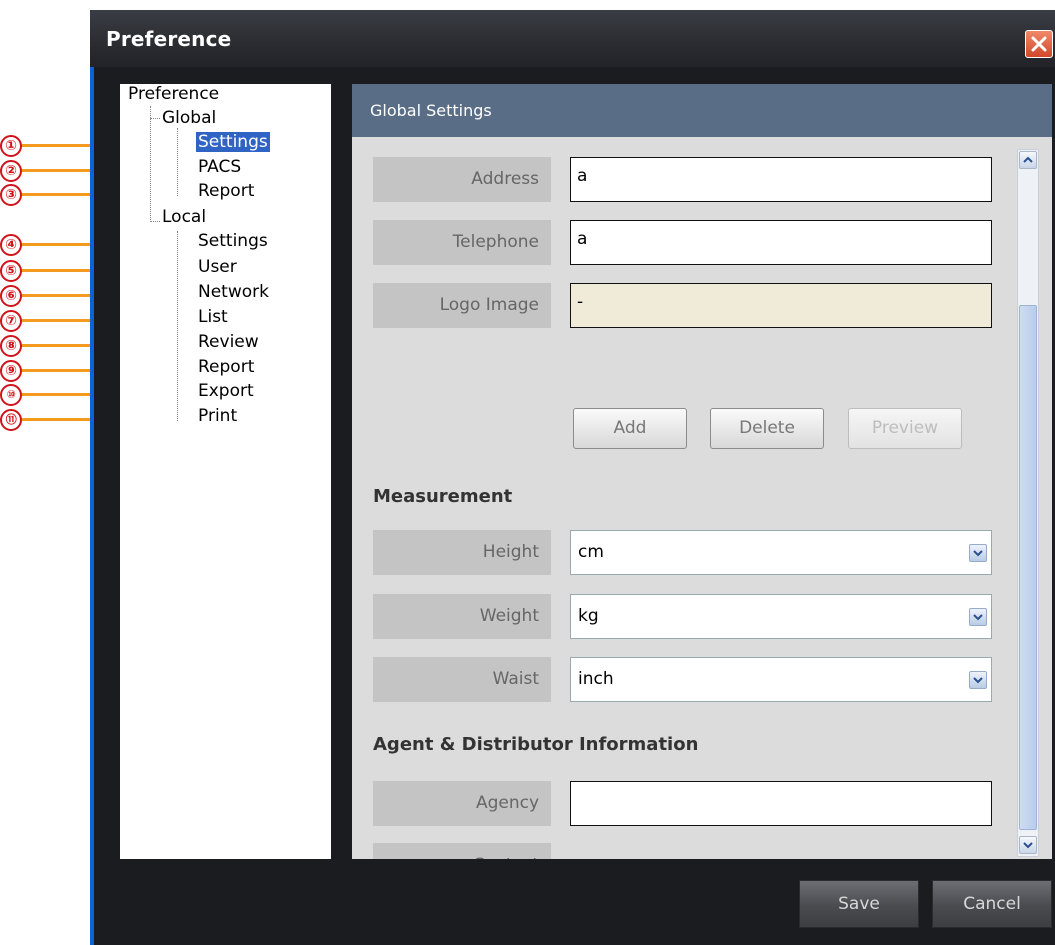 The height and width of the screenshot is (945, 1055). Describe the element at coordinates (11, 146) in the screenshot. I see `callout-number: ①` at that location.